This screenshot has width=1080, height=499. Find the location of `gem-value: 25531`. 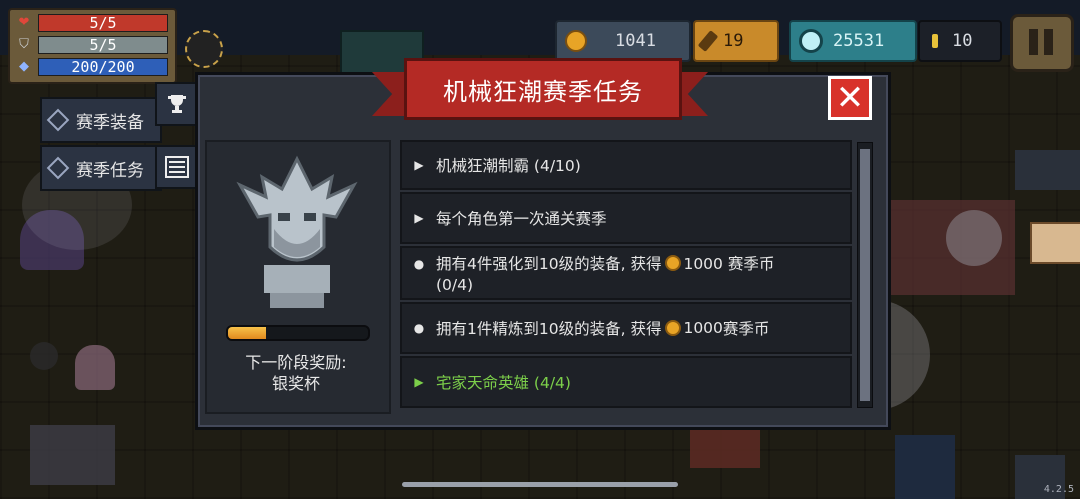

gem-value: 25531 is located at coordinates (859, 41).